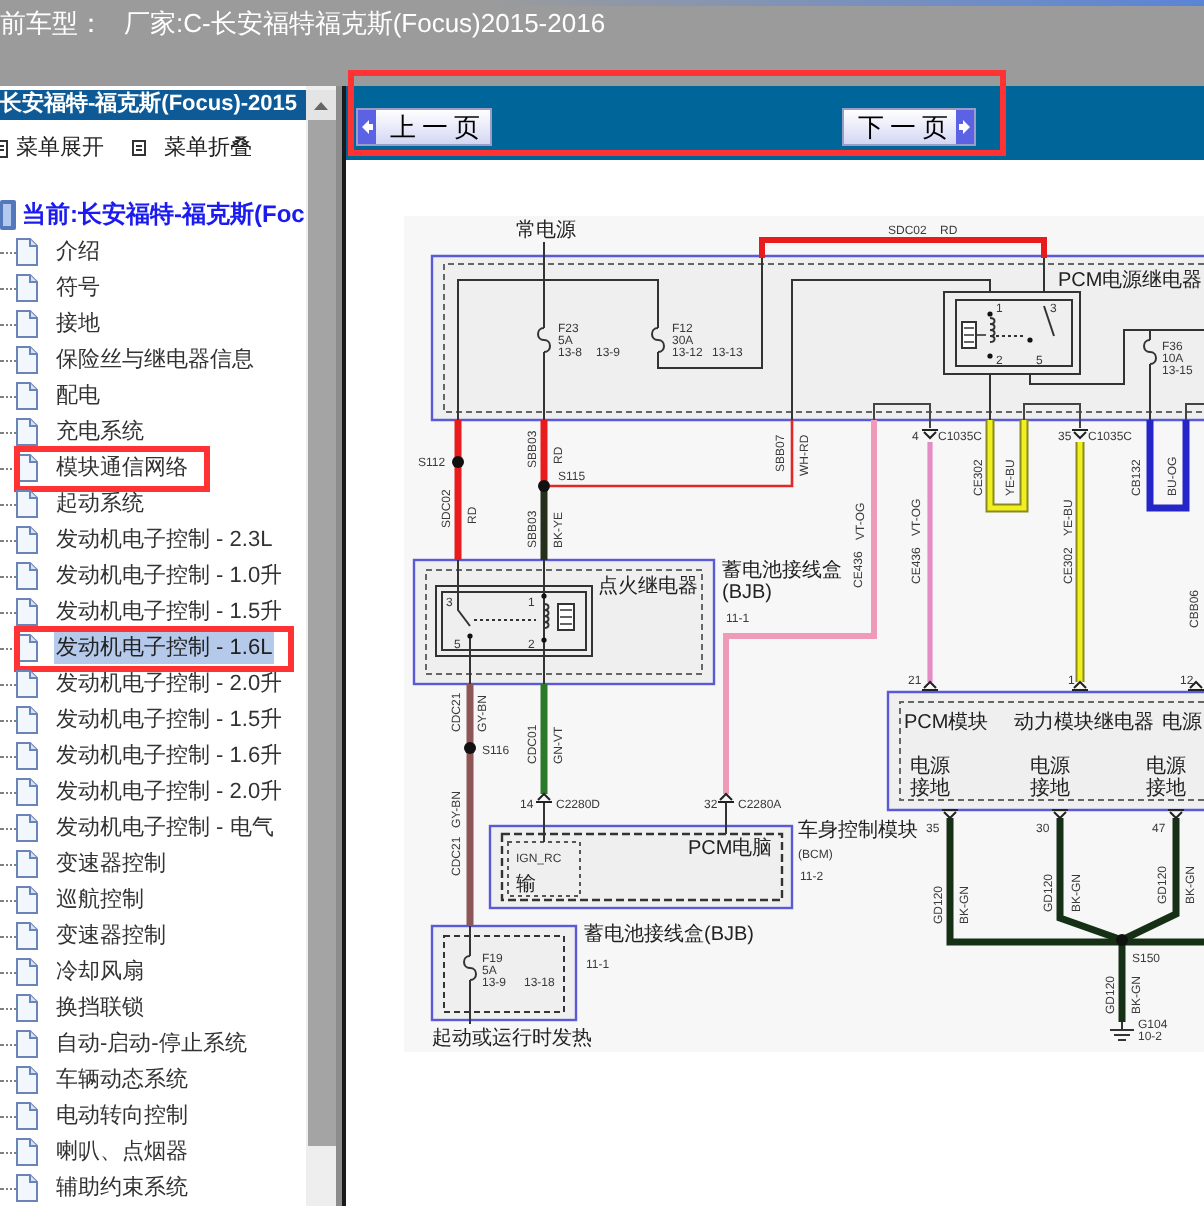 This screenshot has width=1204, height=1206. What do you see at coordinates (512, 1039) in the screenshot?
I see `circuit-label: 起动或运行时发热` at bounding box center [512, 1039].